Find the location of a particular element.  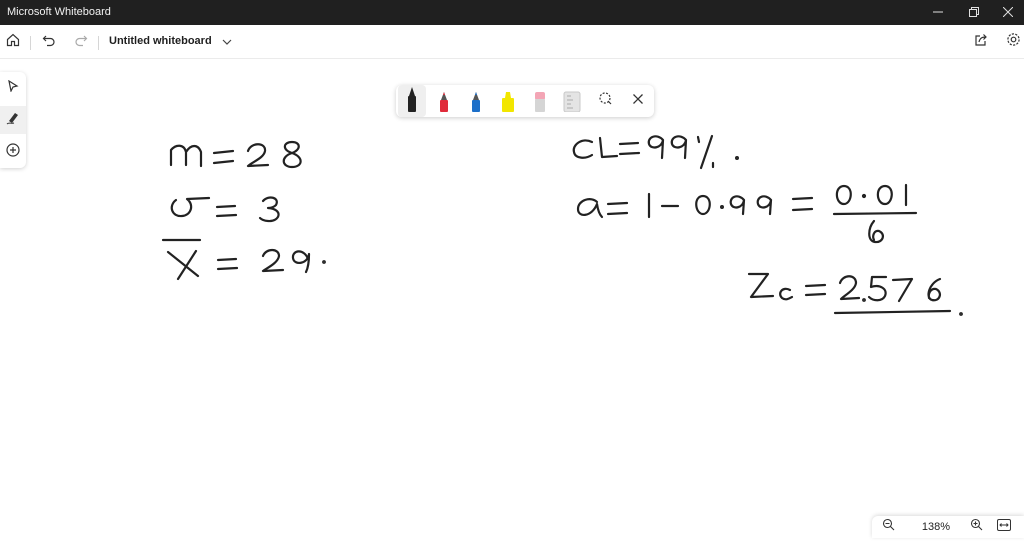

ruler-button is located at coordinates (572, 101).